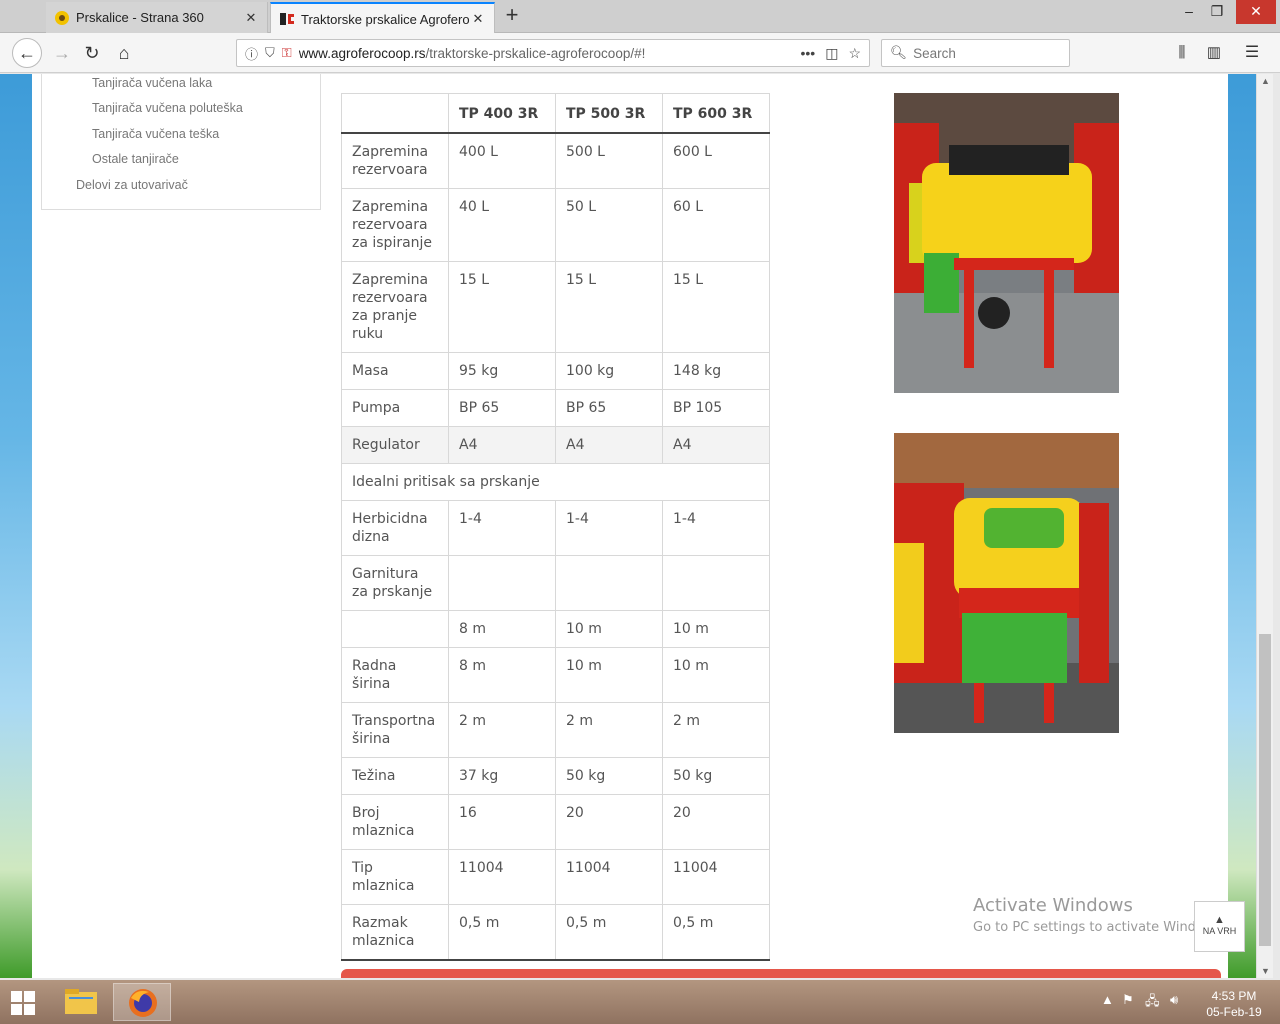 This screenshot has height=1024, width=1280. Describe the element at coordinates (502, 408) in the screenshot. I see `table-cell: BP 65` at that location.